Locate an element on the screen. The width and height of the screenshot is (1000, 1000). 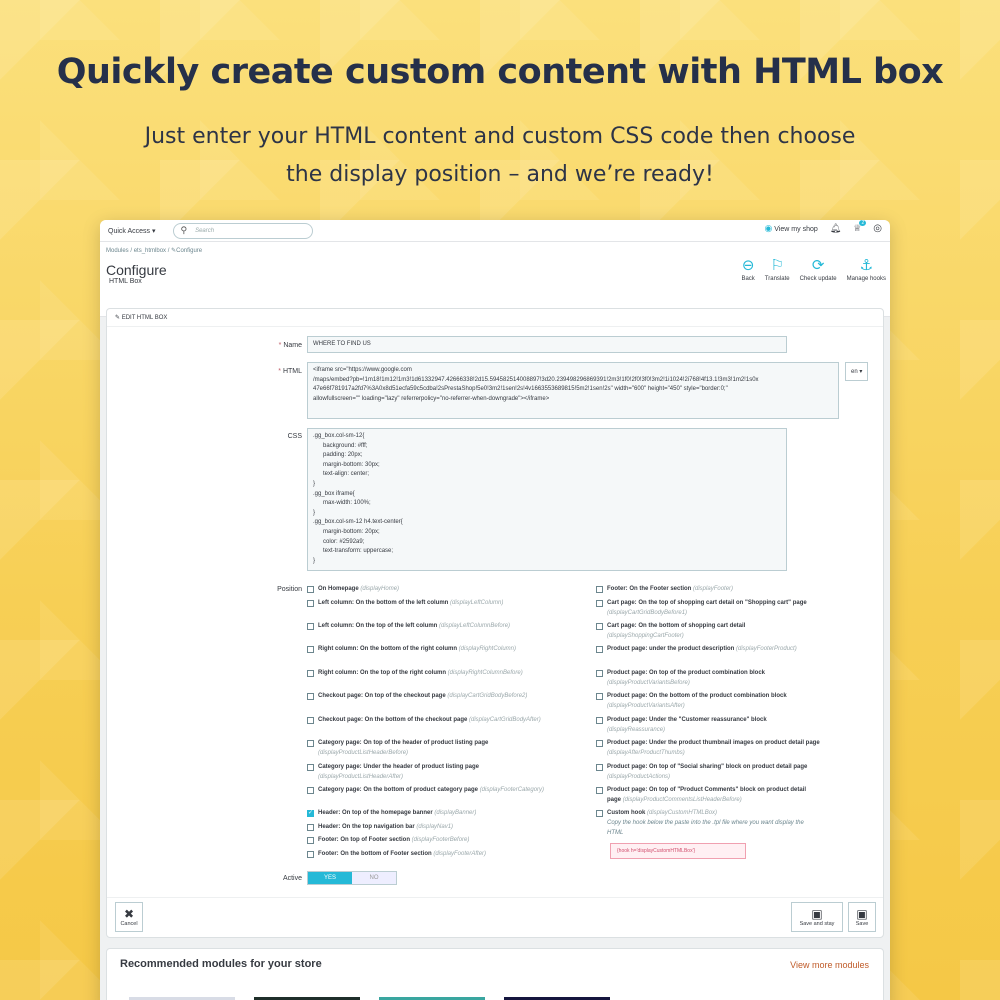
user-icon: ◎ is located at coordinates (877, 228).